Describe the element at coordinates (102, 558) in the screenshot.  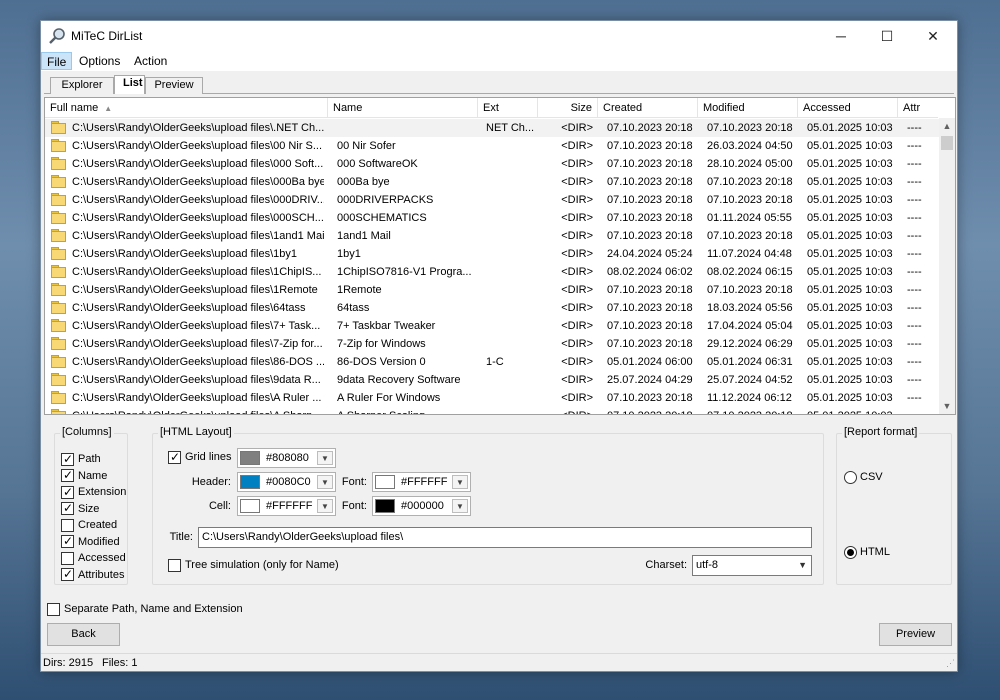
I see `checkbox-label: Accessed` at that location.